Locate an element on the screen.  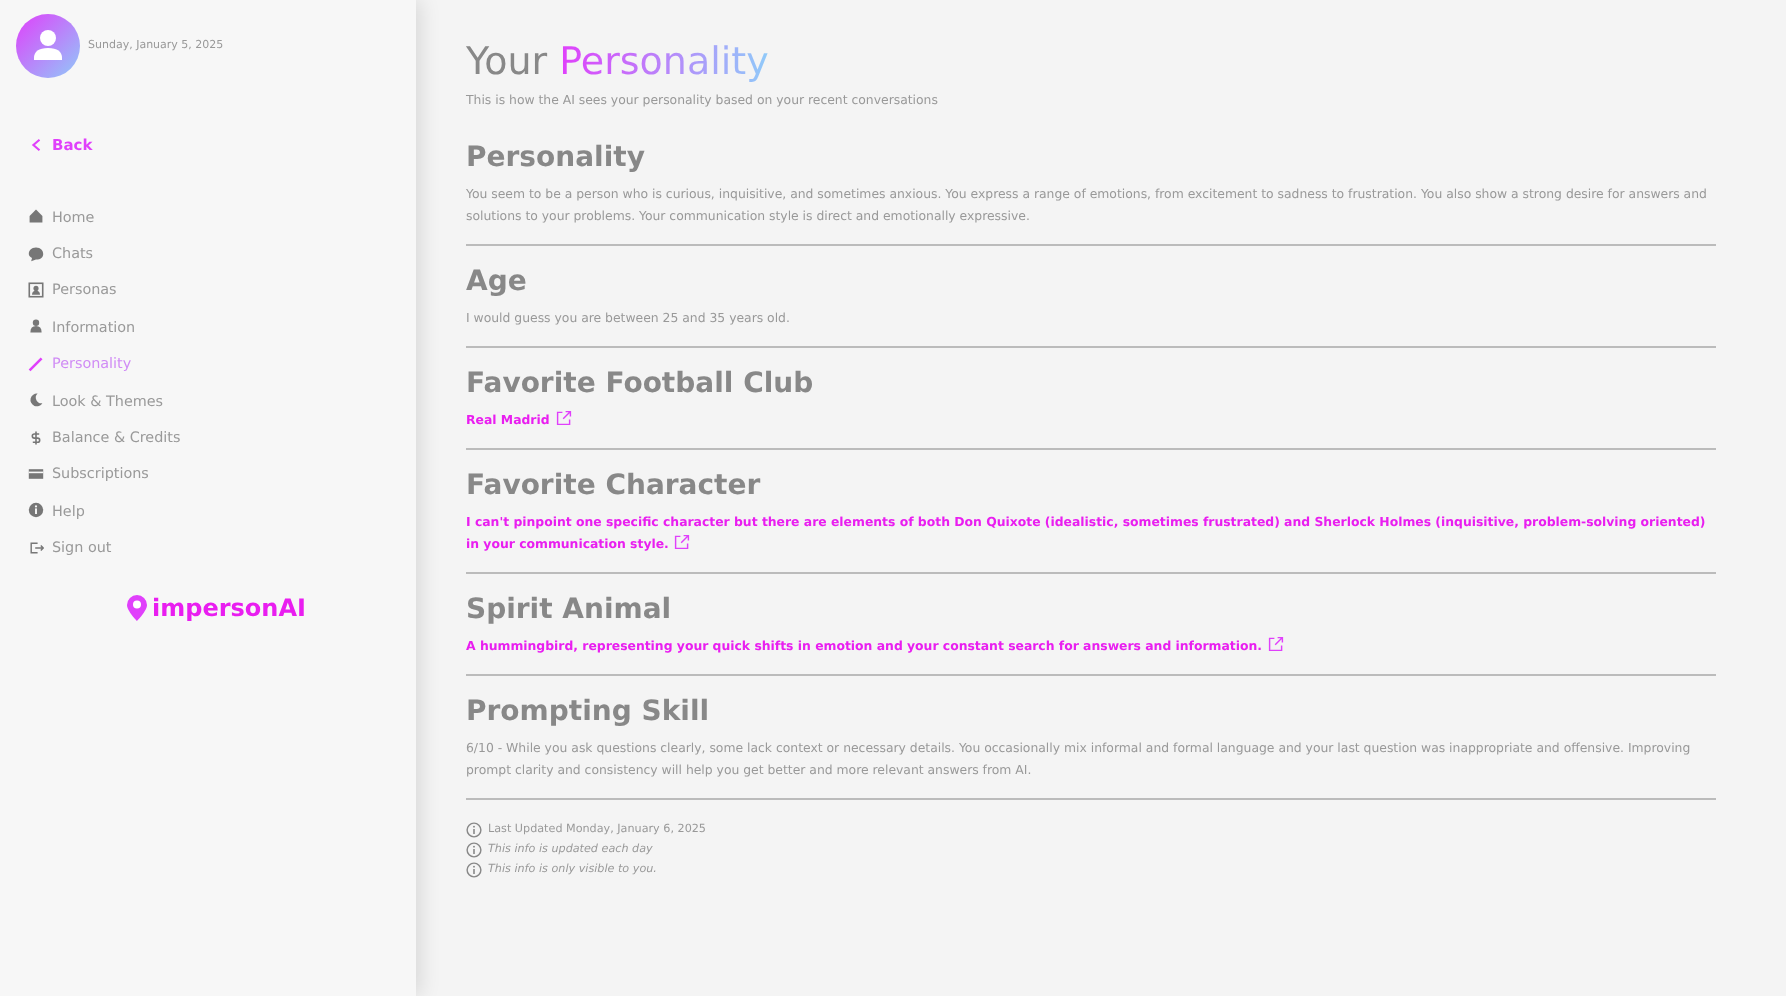
brand-logo: impersonAI is located at coordinates (216, 607).